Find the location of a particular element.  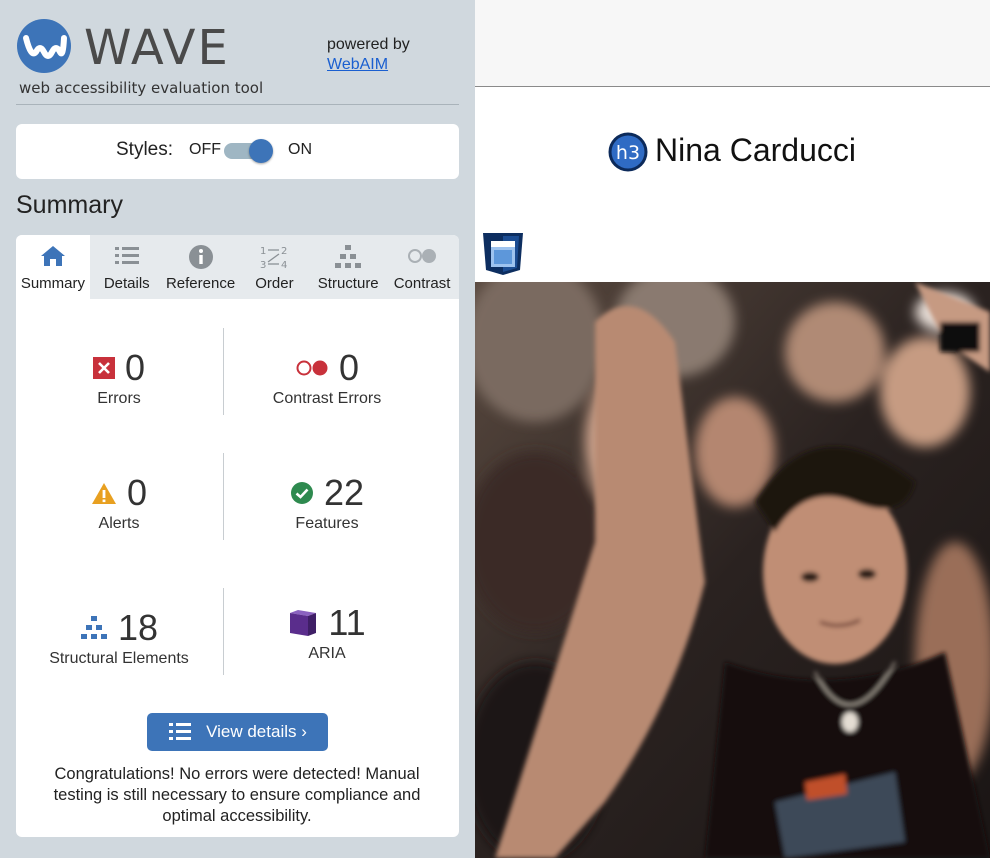

toggle-knob is located at coordinates (261, 151).